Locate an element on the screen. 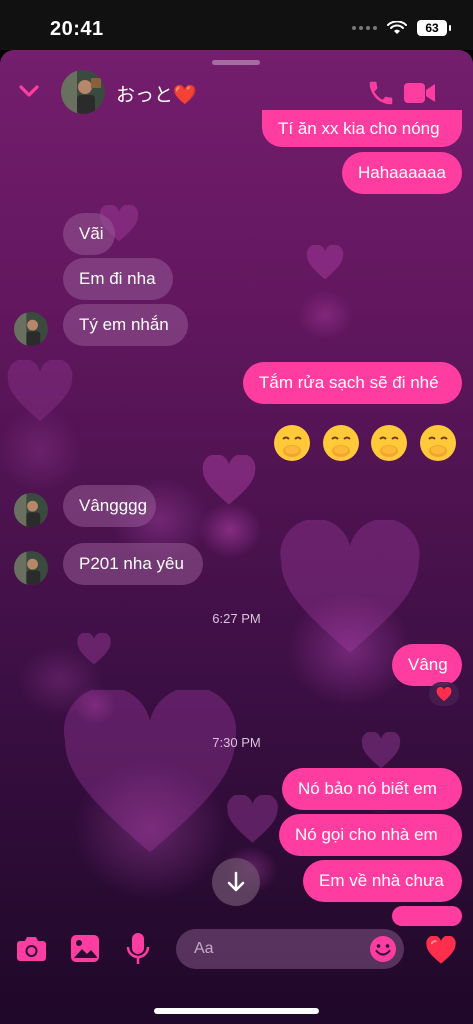 This screenshot has height=1024, width=473. status-icons: 63 is located at coordinates (401, 28).